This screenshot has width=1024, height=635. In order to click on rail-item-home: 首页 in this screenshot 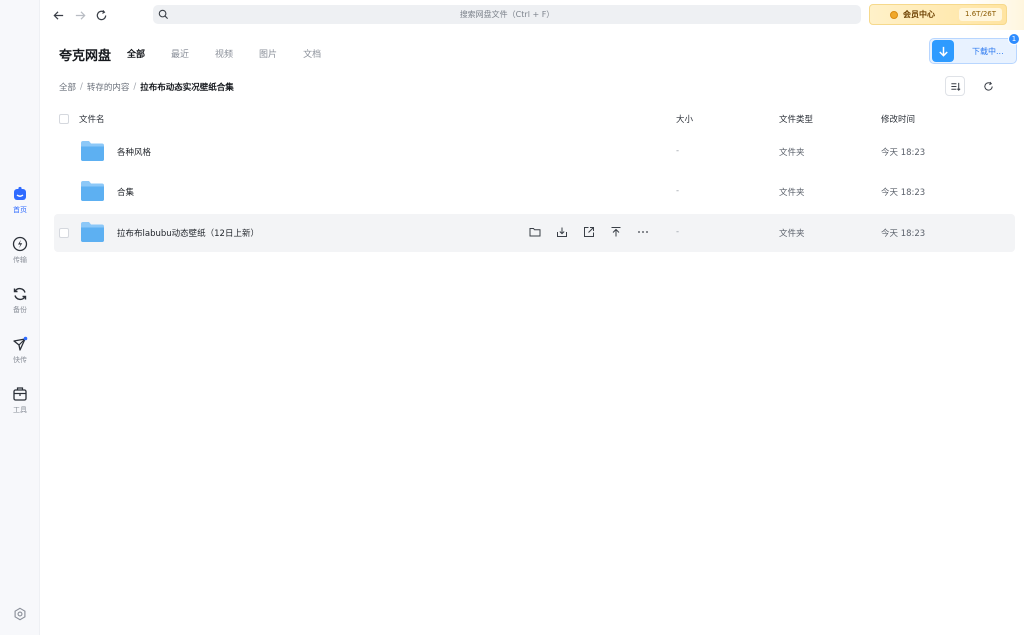, I will do `click(20, 200)`.